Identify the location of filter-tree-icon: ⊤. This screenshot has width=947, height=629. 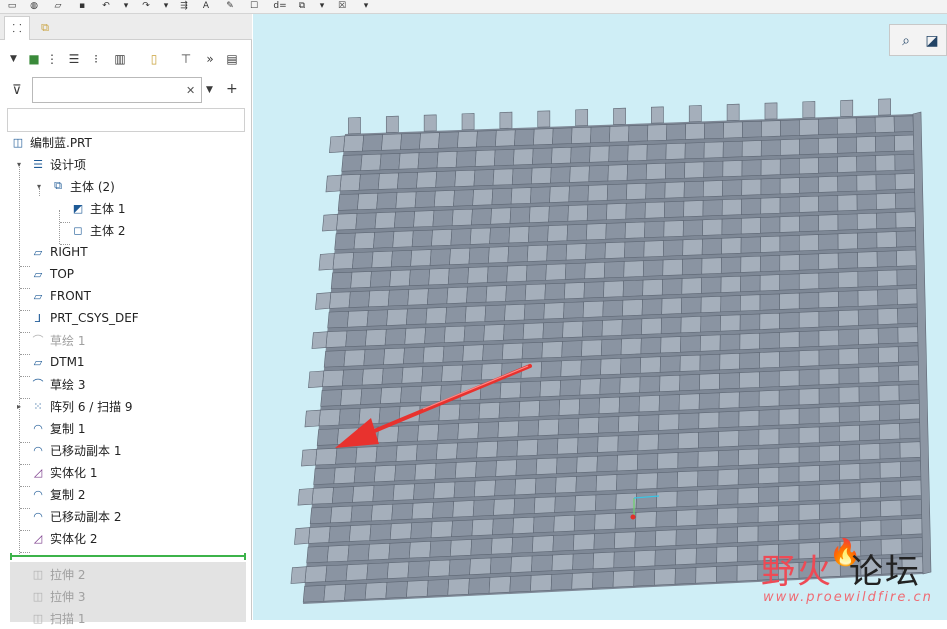
(186, 59).